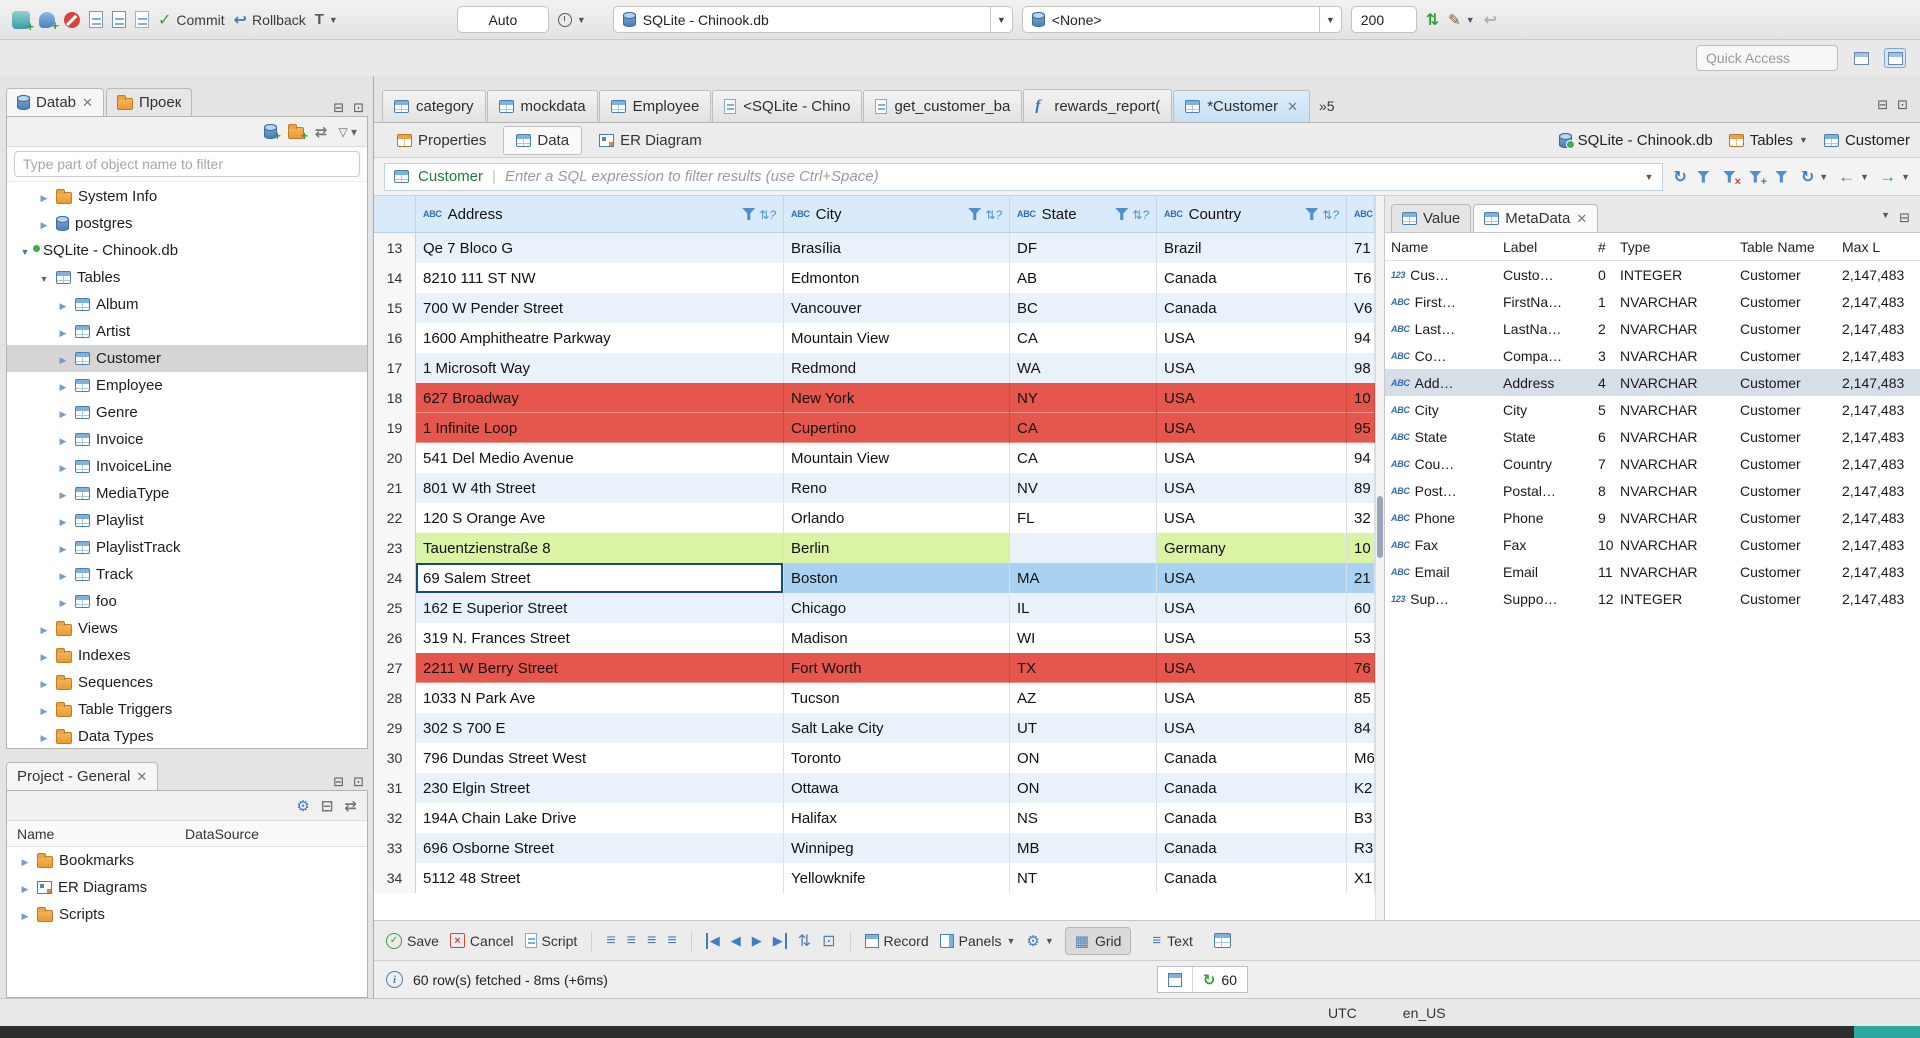  Describe the element at coordinates (874, 248) in the screenshot. I see `grid-row: 13 Qe 7 Bloco G Brasília DF Brazil 71` at that location.